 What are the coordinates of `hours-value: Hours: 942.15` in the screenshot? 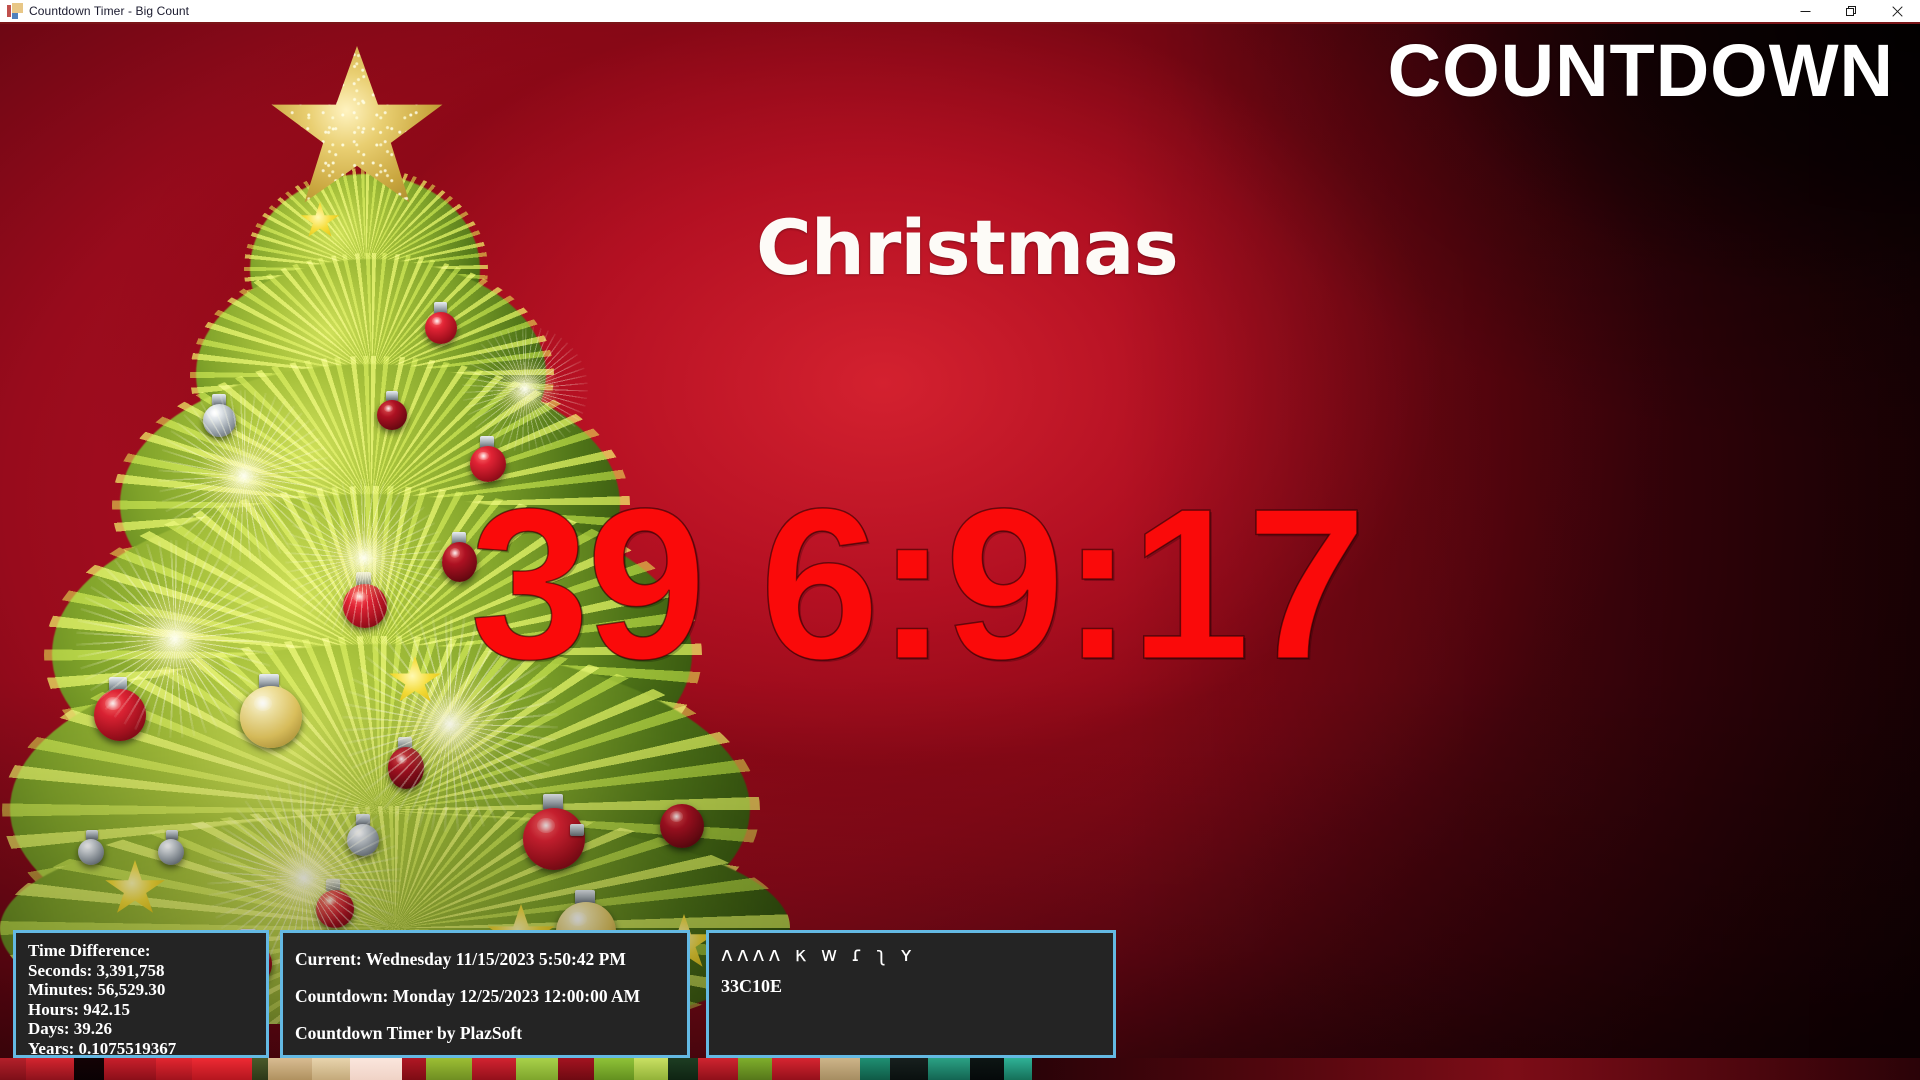 It's located at (79, 1009).